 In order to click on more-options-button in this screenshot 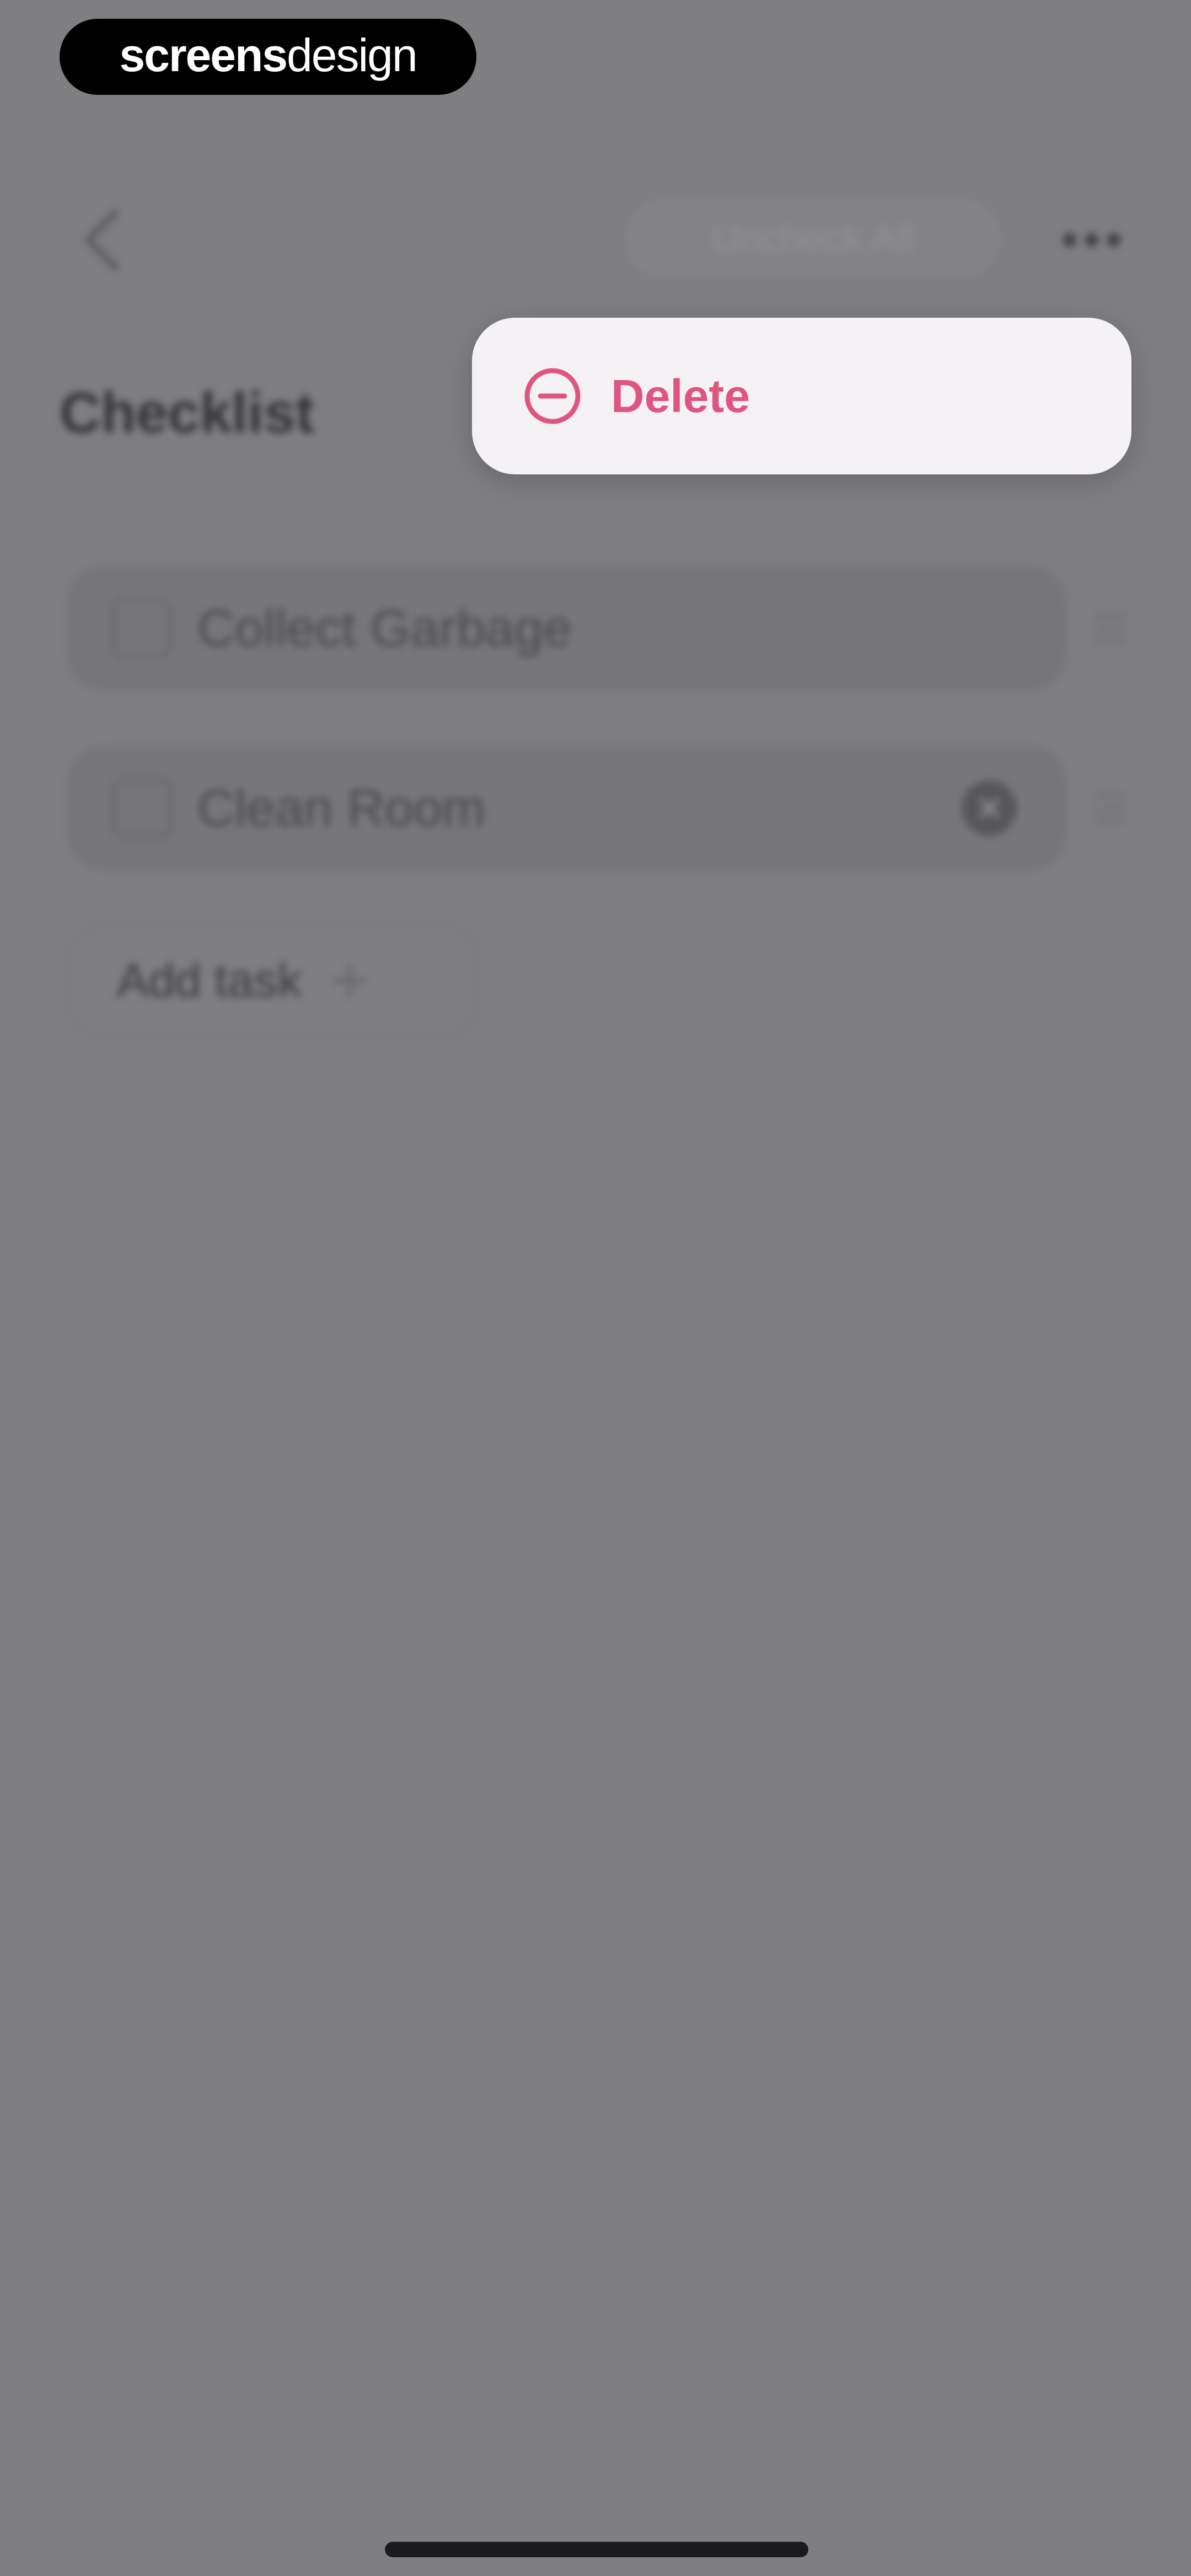, I will do `click(1091, 240)`.